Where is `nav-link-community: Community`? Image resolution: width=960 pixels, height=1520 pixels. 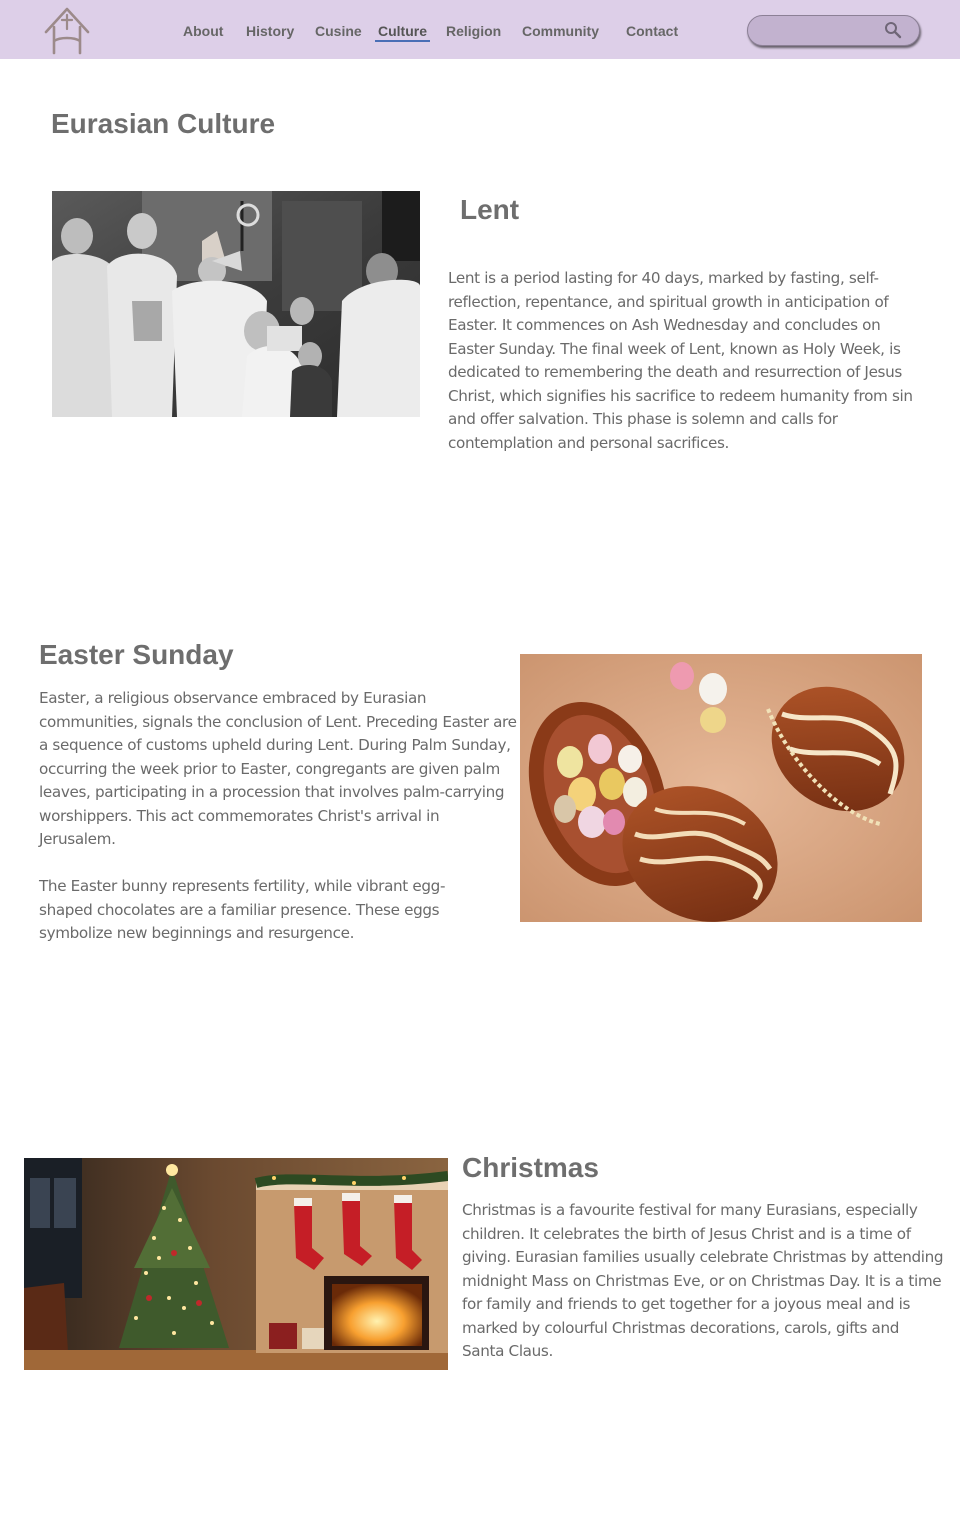
nav-link-community: Community is located at coordinates (560, 31).